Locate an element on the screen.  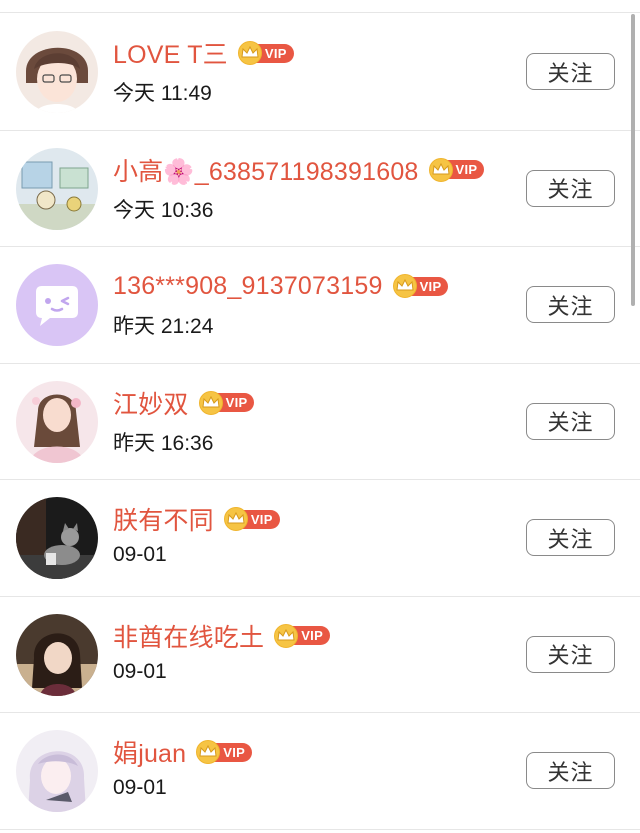
list-item: 娟juan VIP 09-01 关注 is located at coordinates (320, 771).